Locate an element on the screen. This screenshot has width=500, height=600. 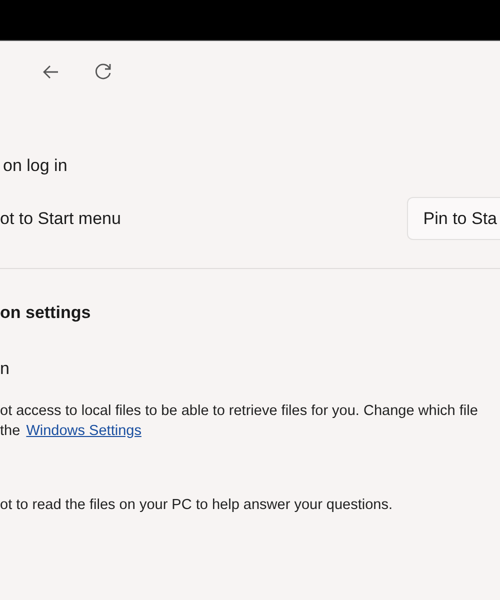
setting-label: ot to Start menu is located at coordinates (60, 218).